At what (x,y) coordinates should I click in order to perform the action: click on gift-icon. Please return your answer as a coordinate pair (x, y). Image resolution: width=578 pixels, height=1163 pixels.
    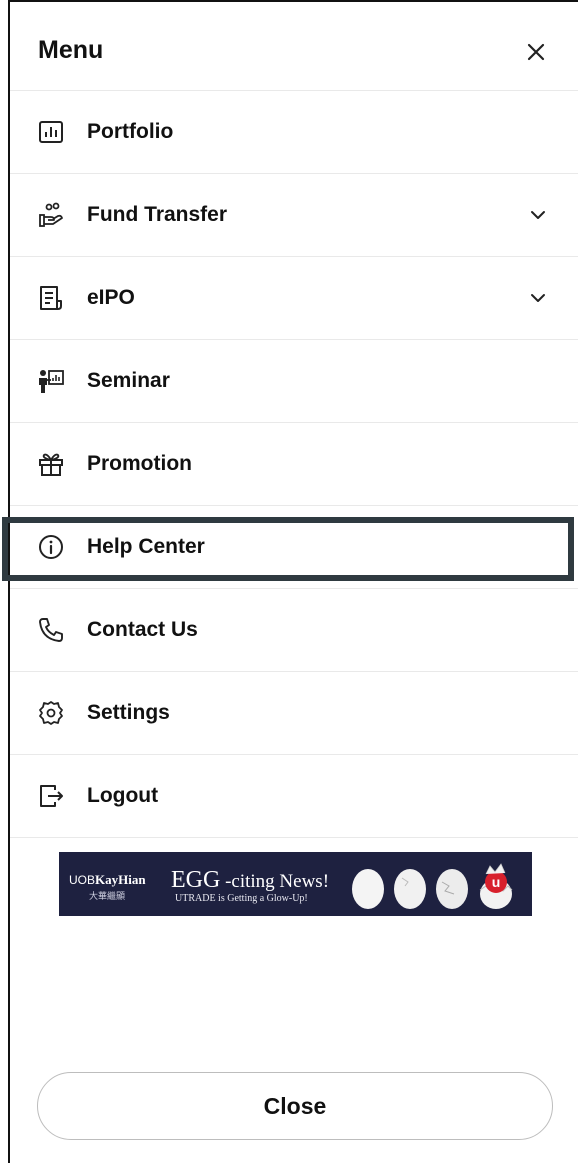
    Looking at the image, I should click on (51, 464).